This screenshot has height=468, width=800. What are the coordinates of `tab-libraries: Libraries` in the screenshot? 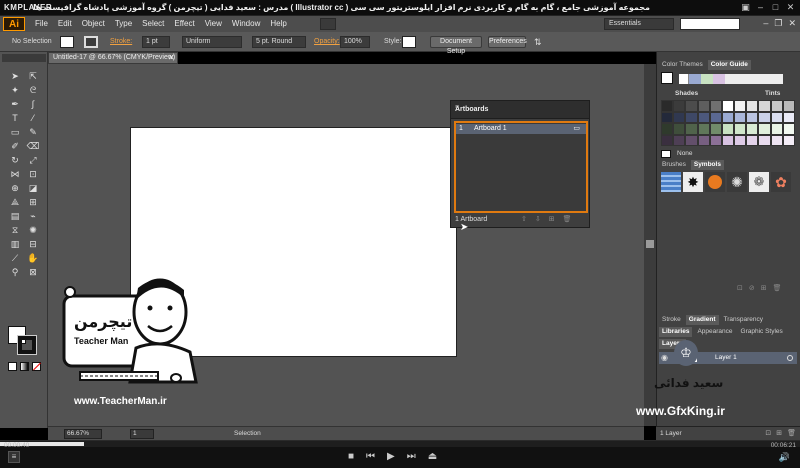 It's located at (676, 332).